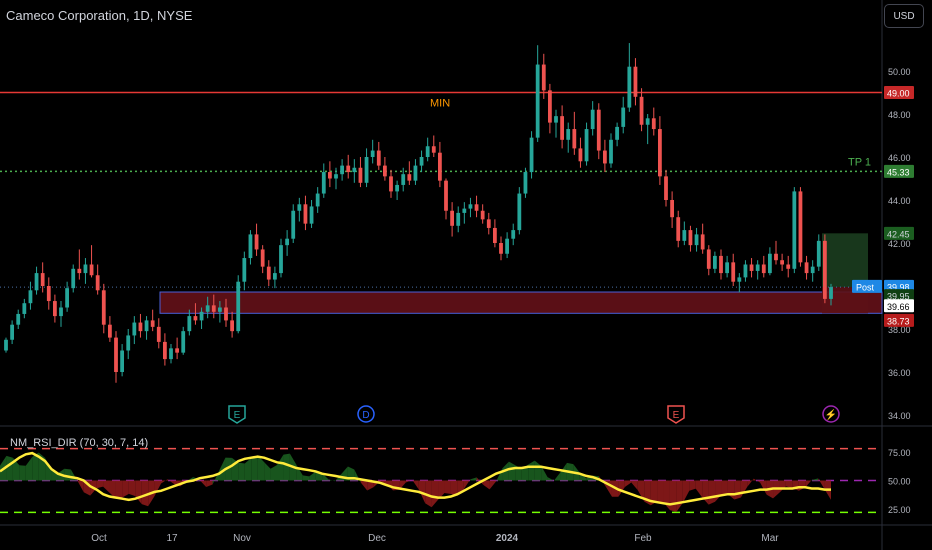  I want to click on currency-button: USD, so click(904, 16).